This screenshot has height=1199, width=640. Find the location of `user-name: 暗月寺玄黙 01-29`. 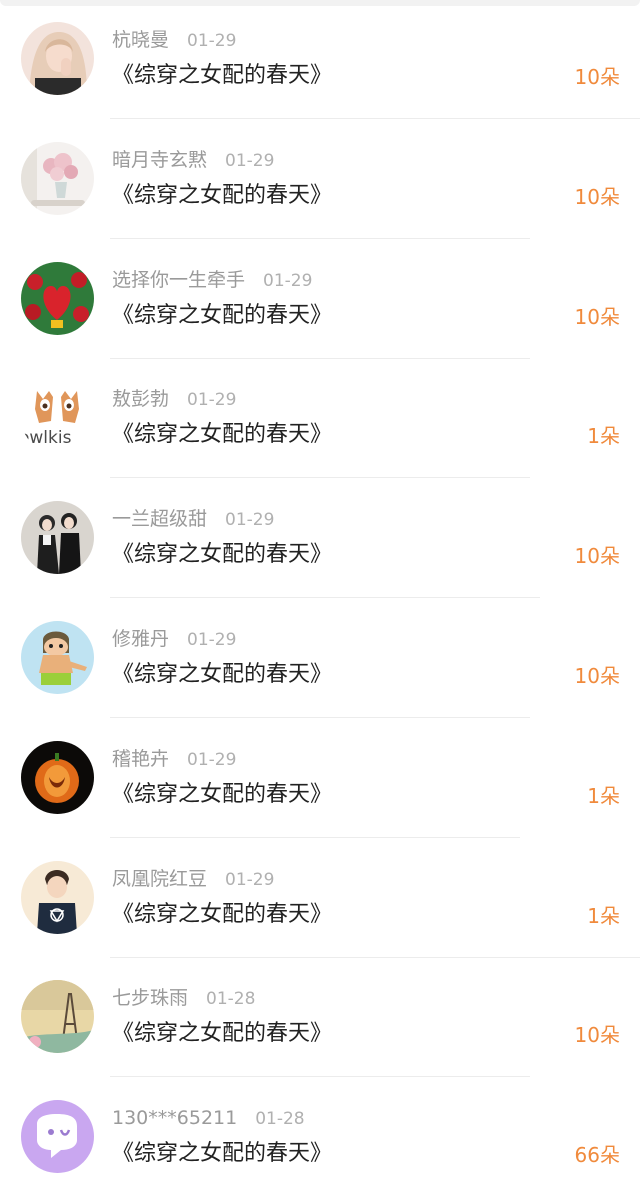

user-name: 暗月寺玄黙 01-29 is located at coordinates (193, 159).